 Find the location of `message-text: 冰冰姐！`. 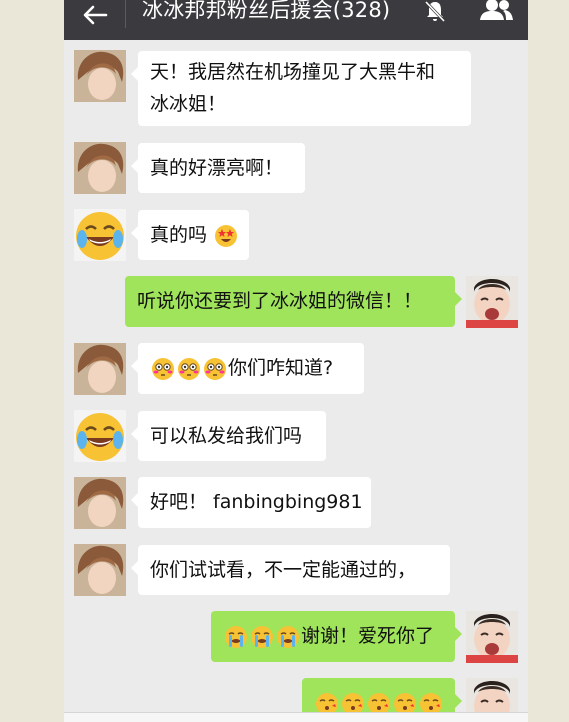

message-text: 冰冰姐！ is located at coordinates (188, 104).